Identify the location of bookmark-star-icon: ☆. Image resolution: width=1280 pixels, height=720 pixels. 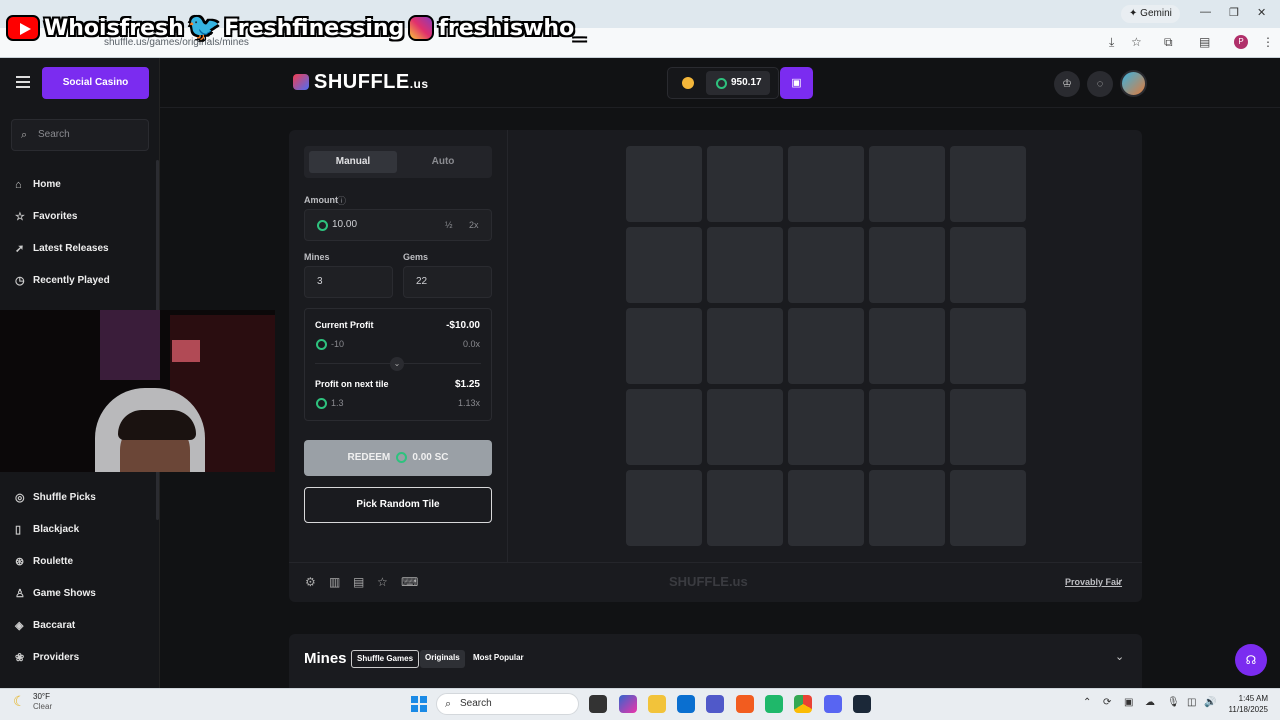
(1136, 42).